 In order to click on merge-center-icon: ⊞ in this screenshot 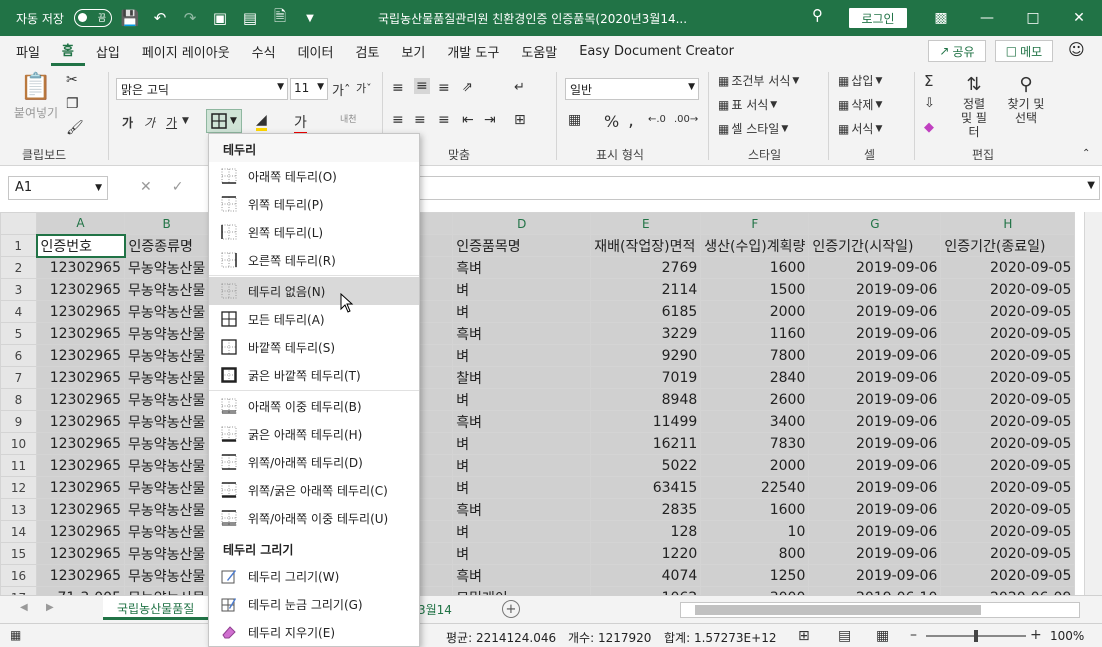, I will do `click(520, 120)`.